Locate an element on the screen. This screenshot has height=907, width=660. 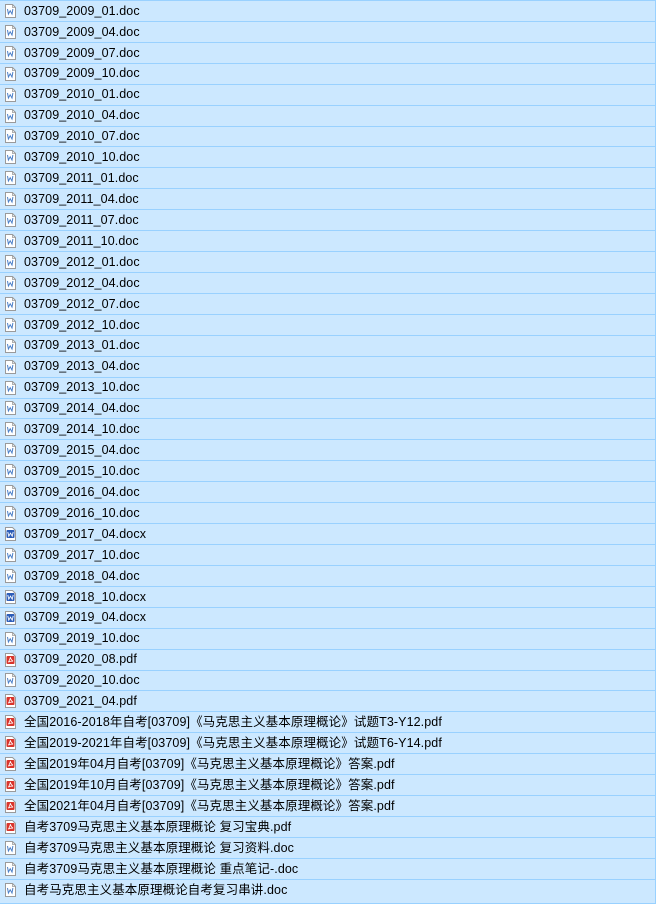
file-row: 03709_2013_04.doc is located at coordinates (327, 367).